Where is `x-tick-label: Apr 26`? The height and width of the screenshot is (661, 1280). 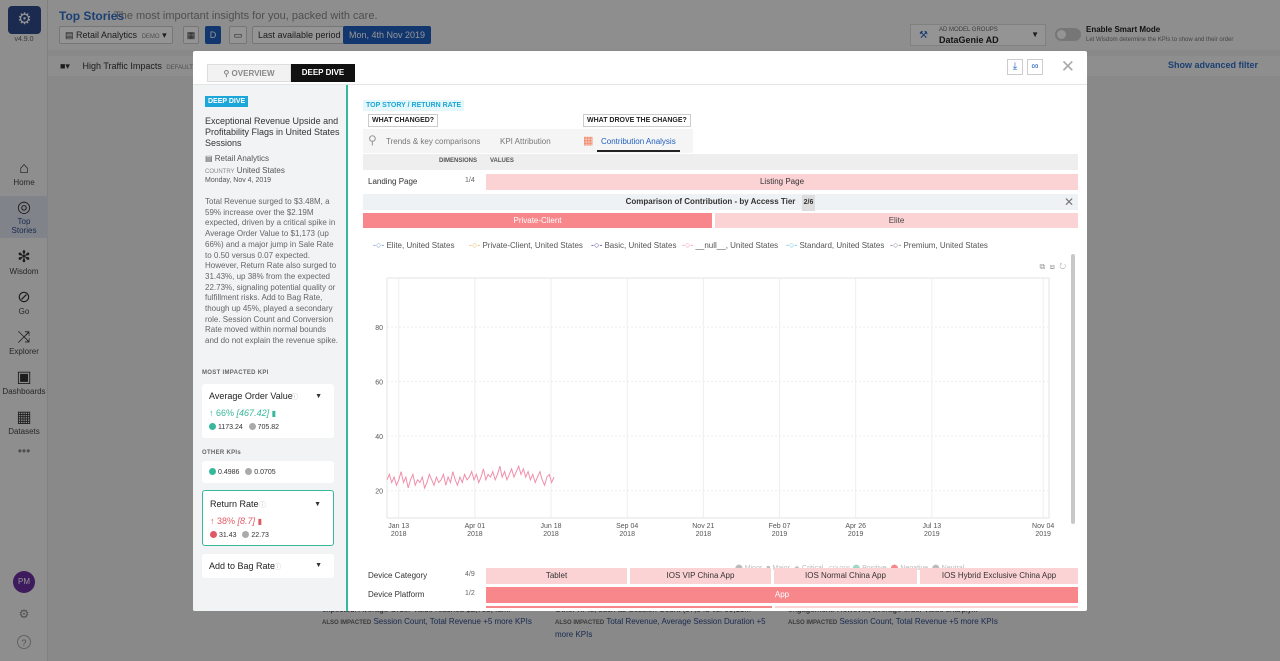 x-tick-label: Apr 26 is located at coordinates (855, 526).